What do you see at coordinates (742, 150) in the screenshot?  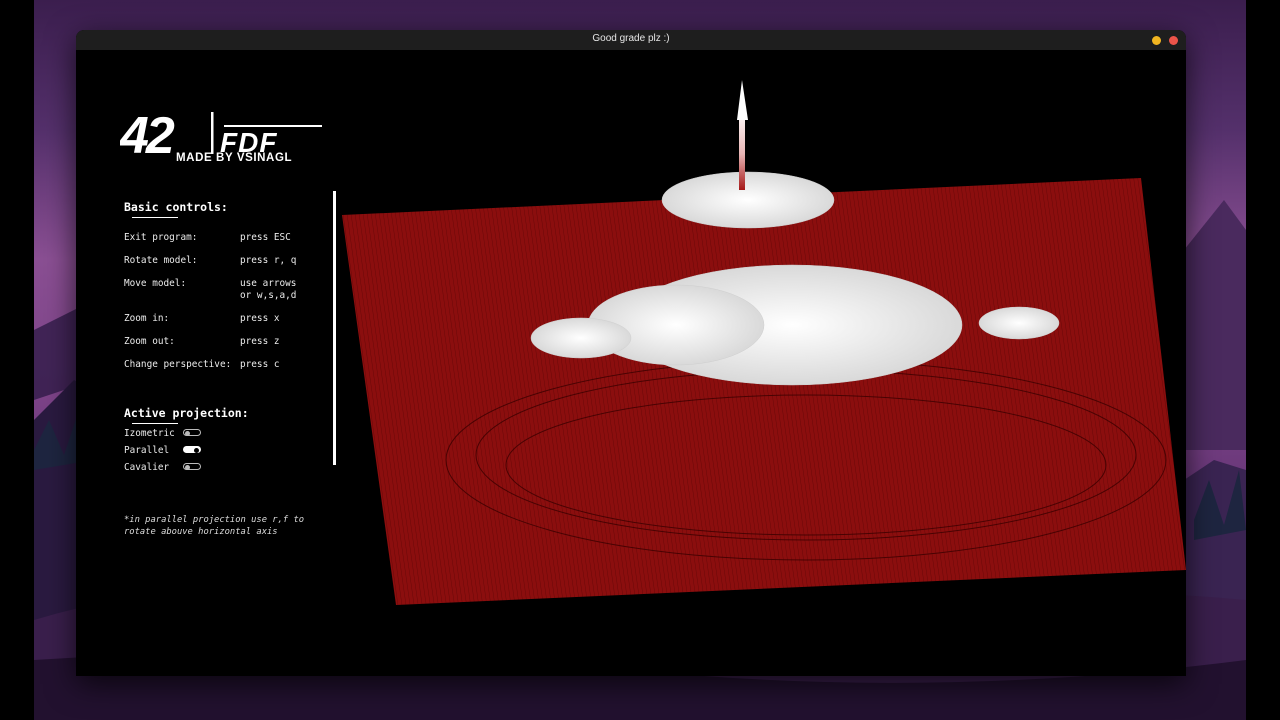 I see `central-spire` at bounding box center [742, 150].